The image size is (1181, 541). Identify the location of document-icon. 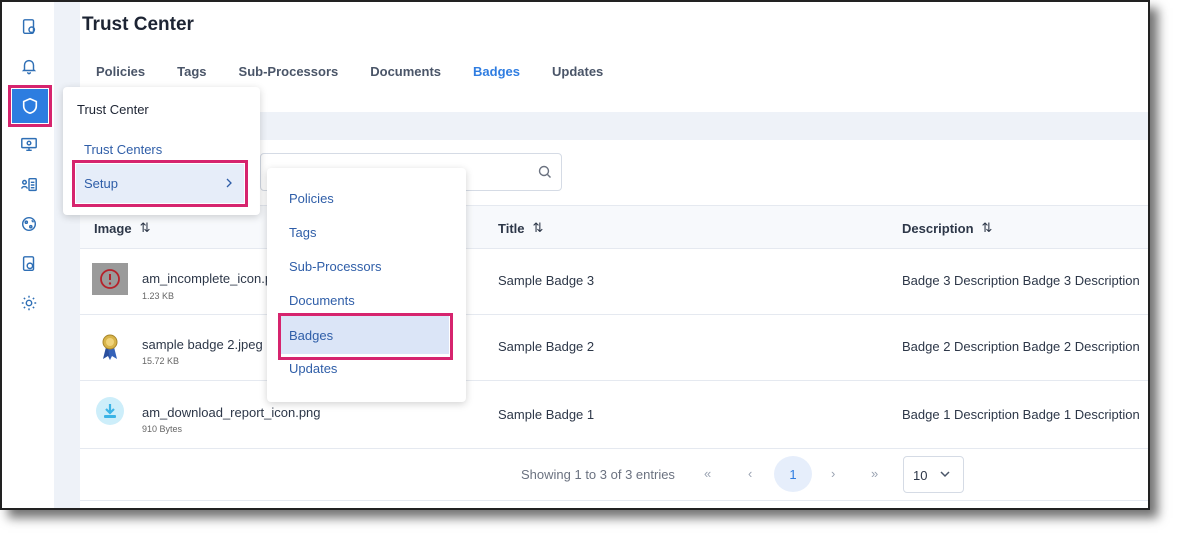
(29, 264).